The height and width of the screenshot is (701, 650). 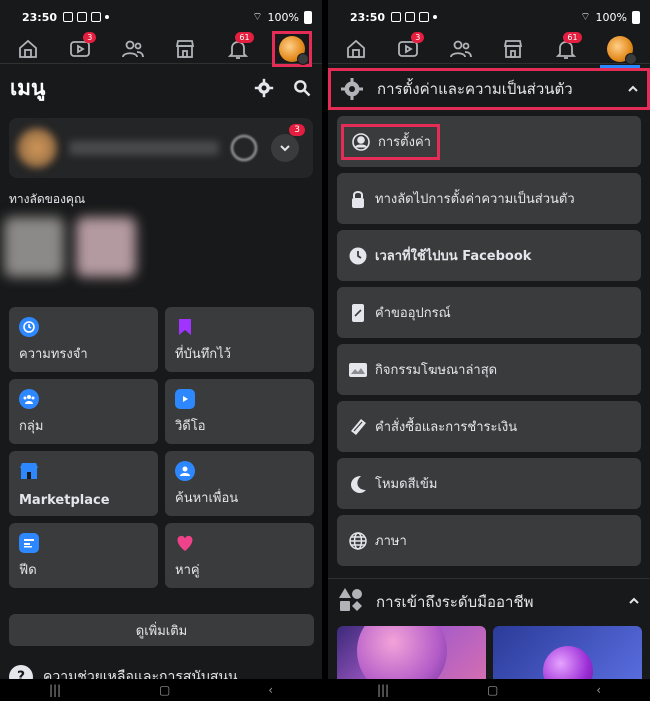 What do you see at coordinates (239, 555) in the screenshot?
I see `tile-dating: หาคู่` at bounding box center [239, 555].